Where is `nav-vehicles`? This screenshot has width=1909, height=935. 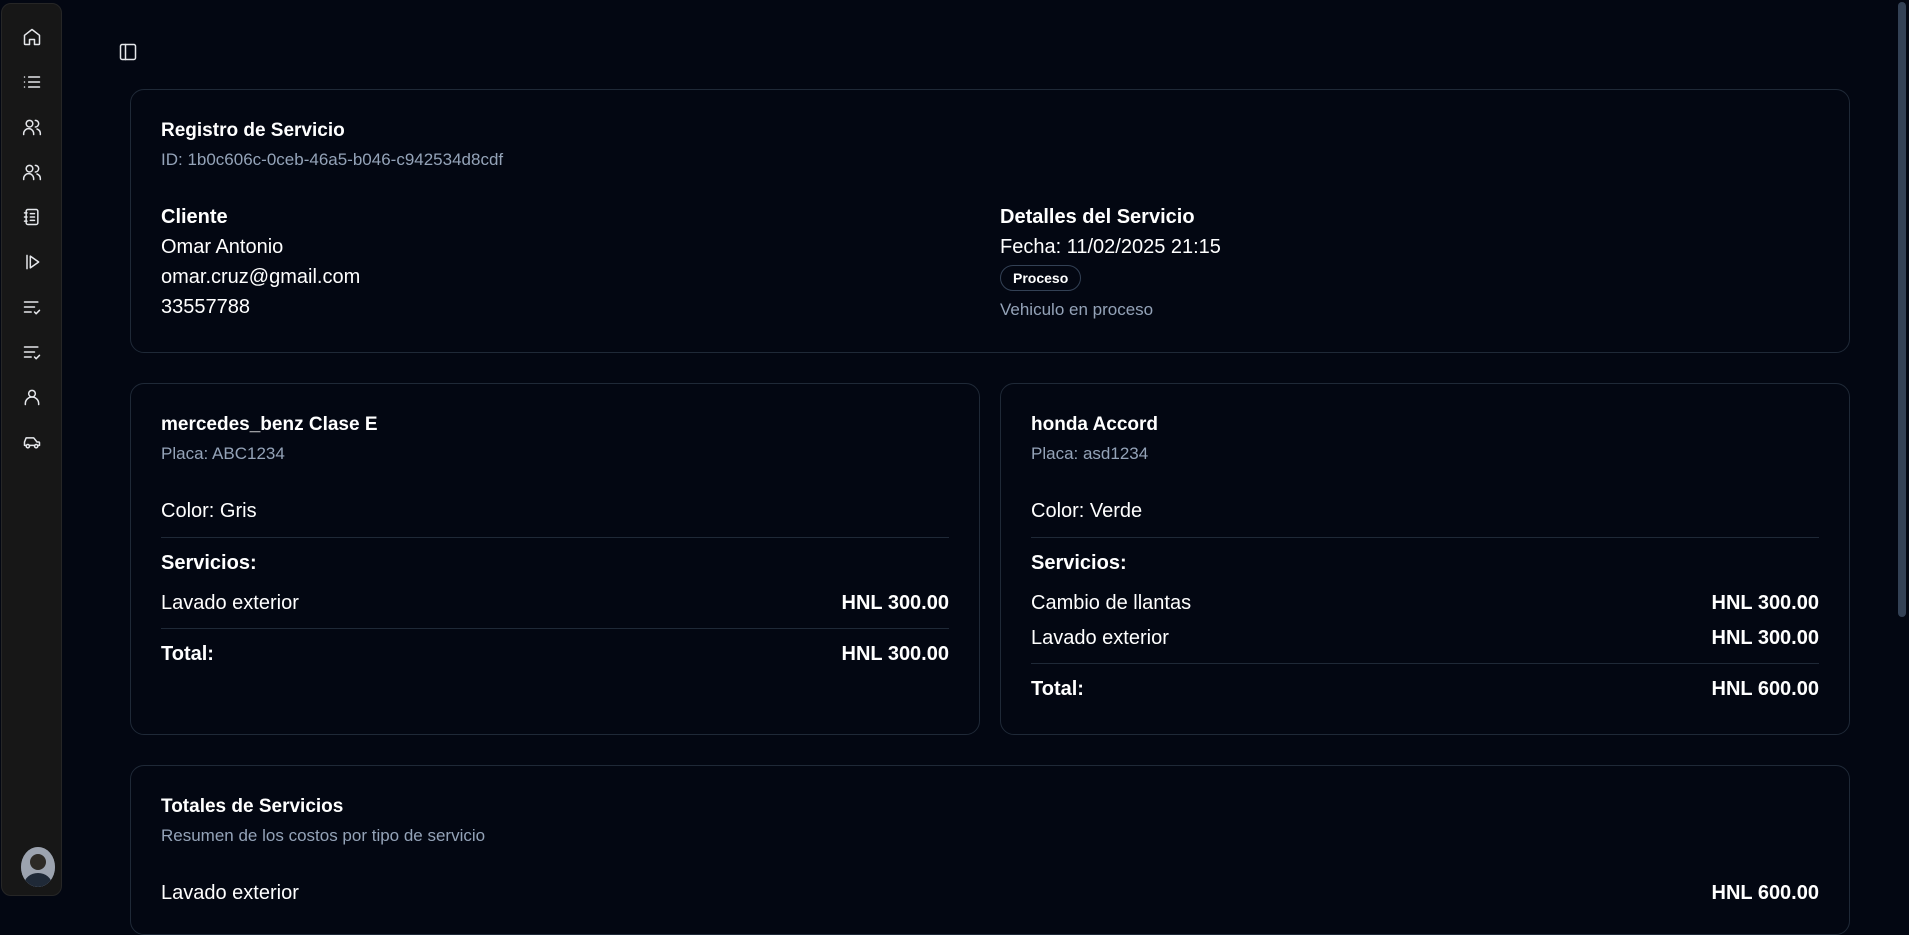 nav-vehicles is located at coordinates (32, 442).